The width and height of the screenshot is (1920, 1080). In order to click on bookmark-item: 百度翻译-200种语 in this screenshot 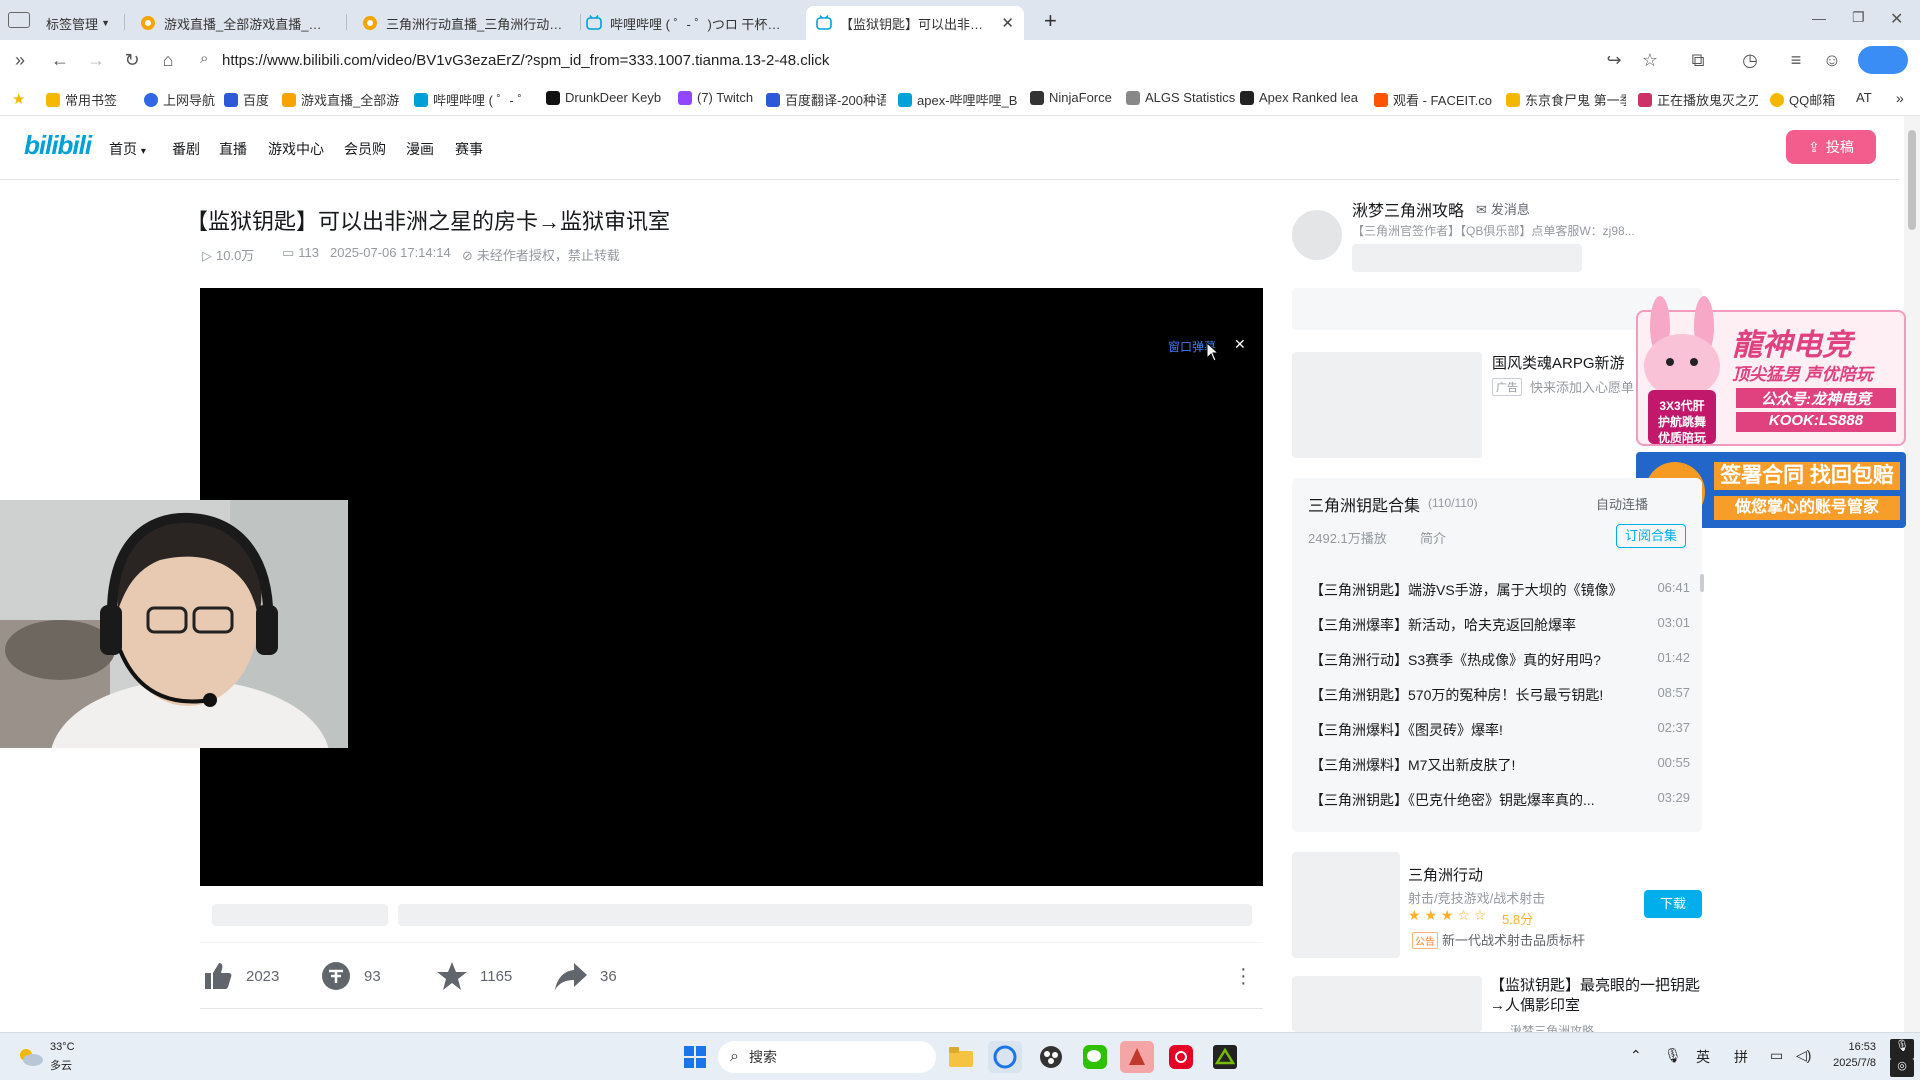, I will do `click(826, 99)`.